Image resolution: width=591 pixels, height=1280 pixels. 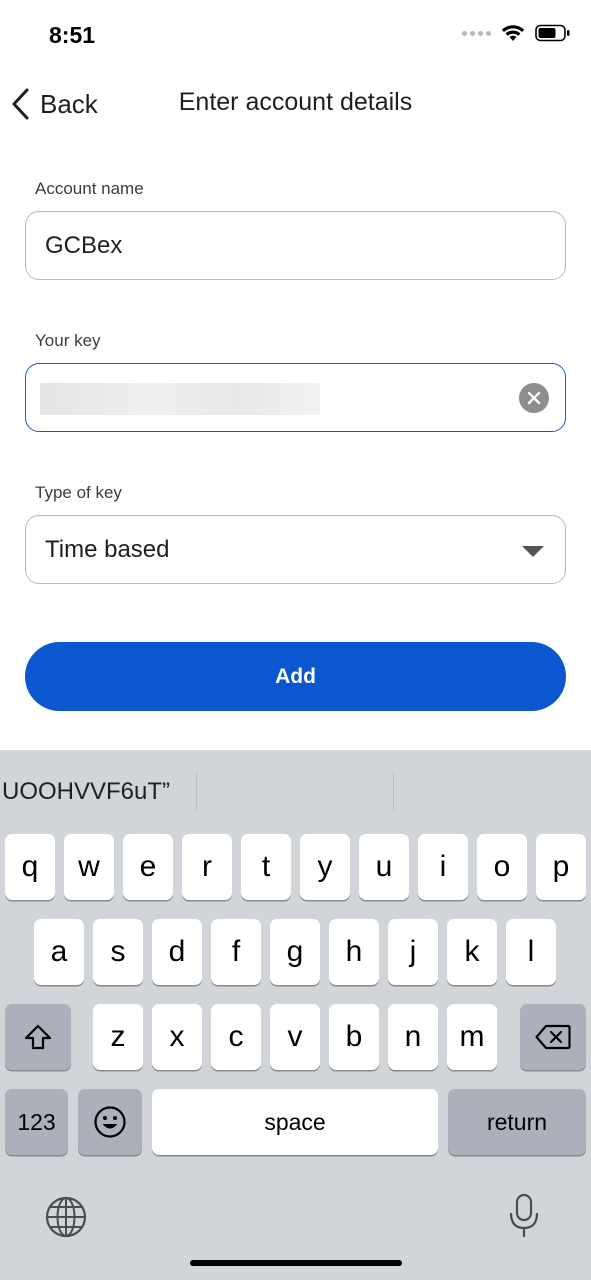 What do you see at coordinates (472, 952) in the screenshot?
I see `key-k: k` at bounding box center [472, 952].